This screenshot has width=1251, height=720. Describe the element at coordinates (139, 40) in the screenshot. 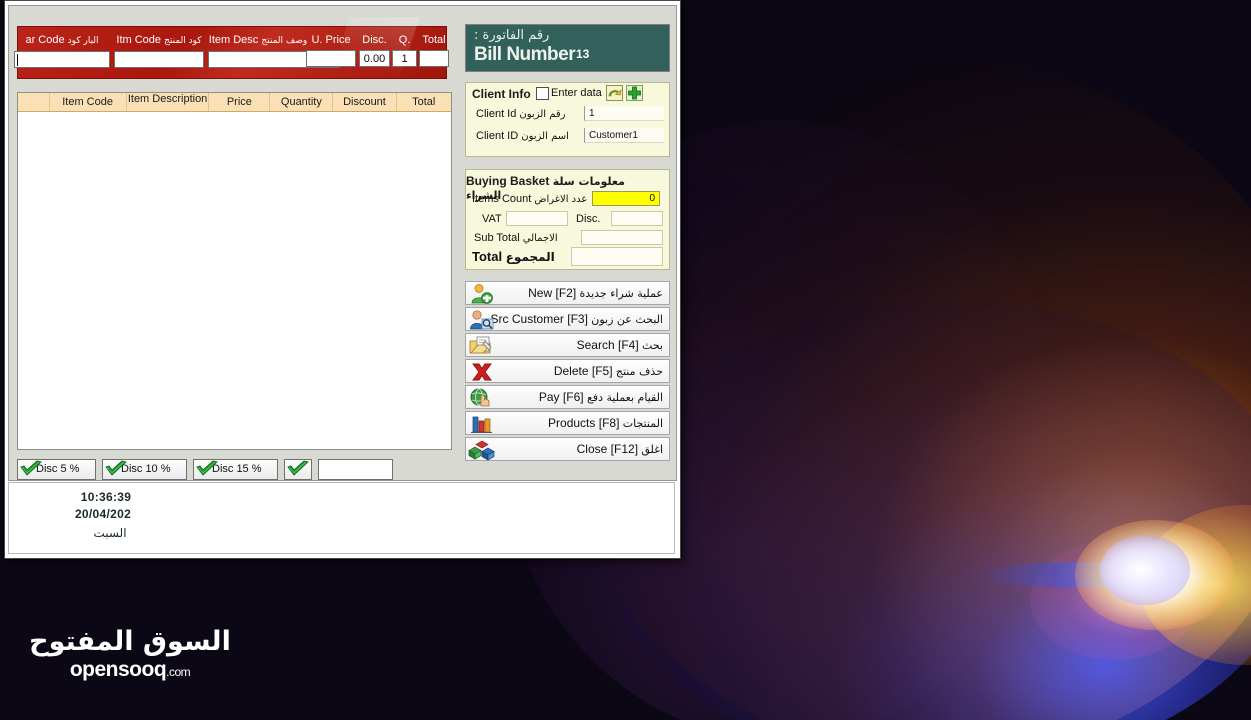

I see `entry-label-item-code-en: Itm Code` at that location.